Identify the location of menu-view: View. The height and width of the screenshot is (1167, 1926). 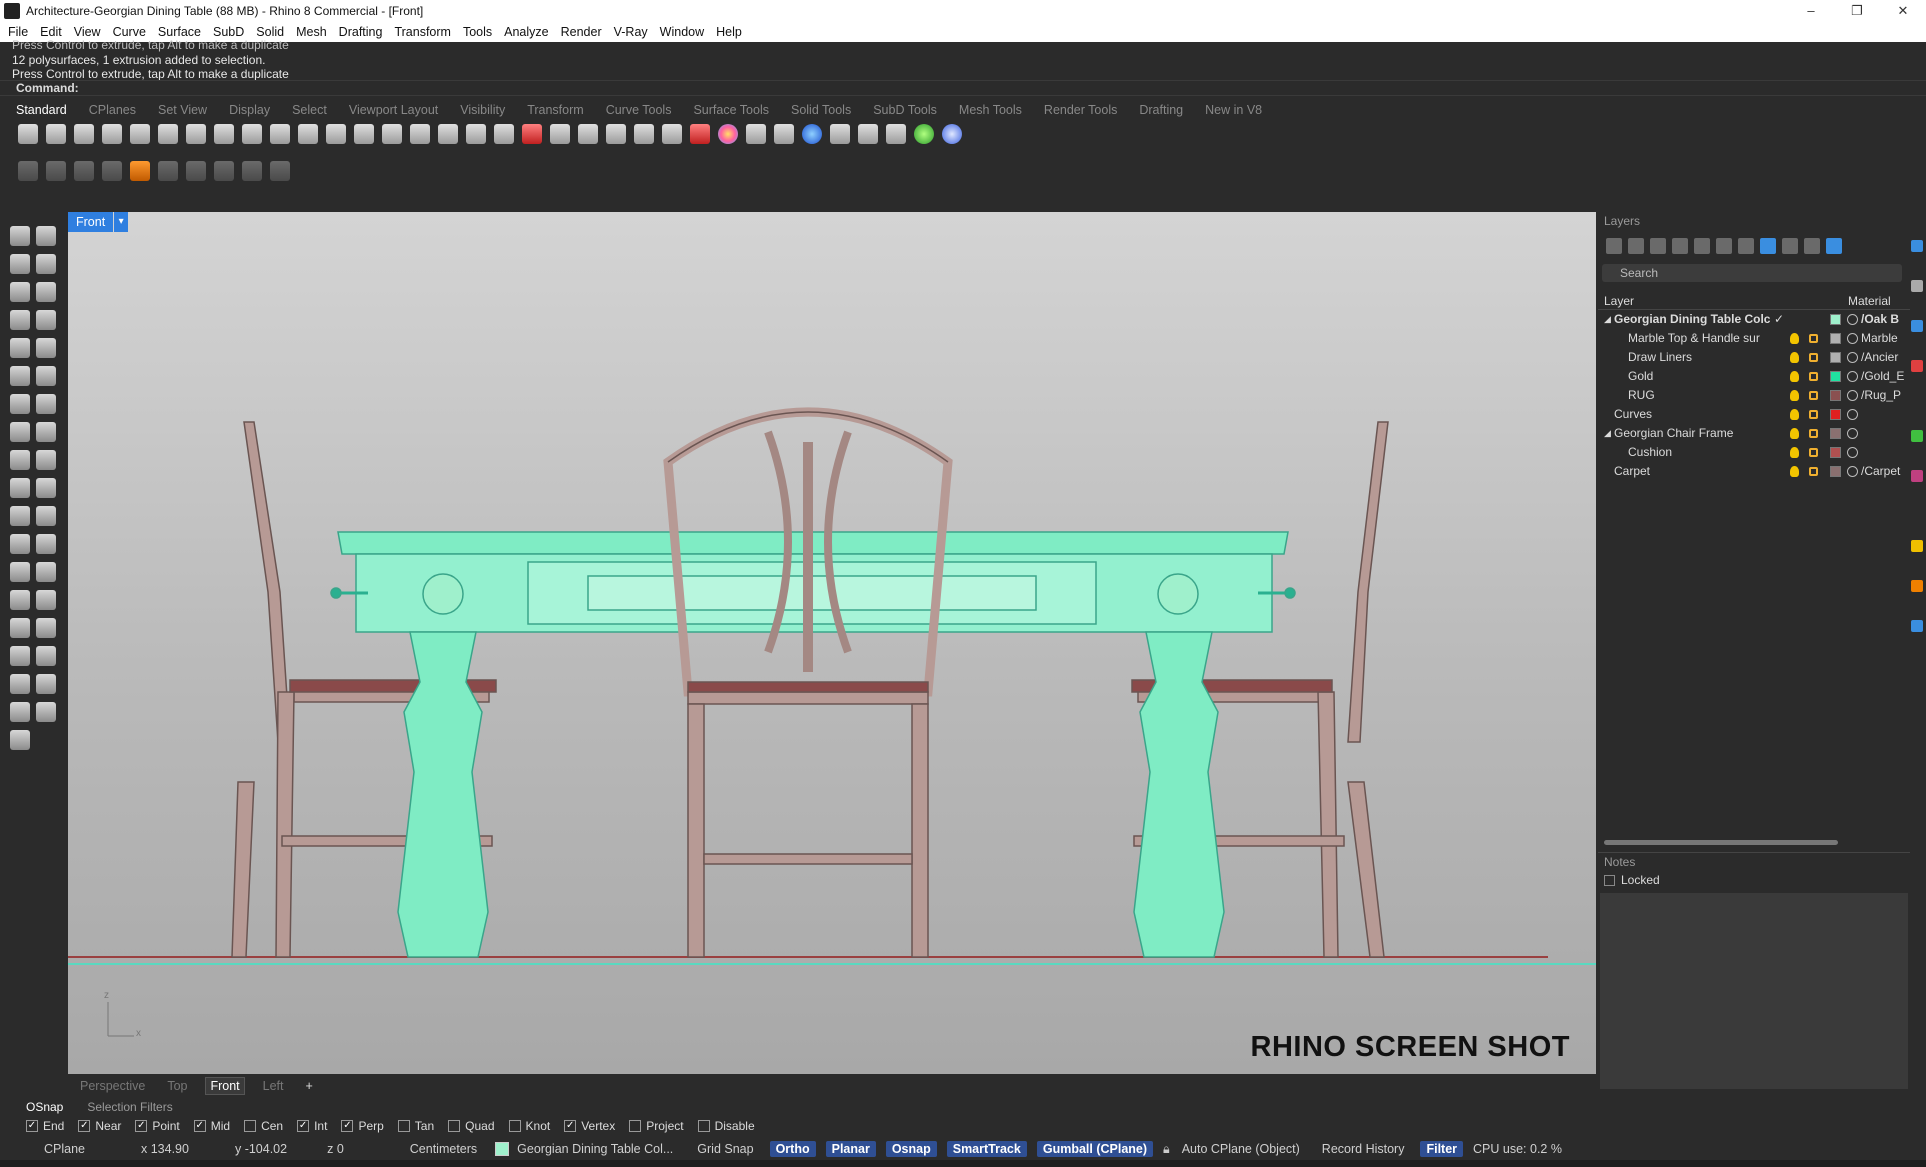
(87, 32).